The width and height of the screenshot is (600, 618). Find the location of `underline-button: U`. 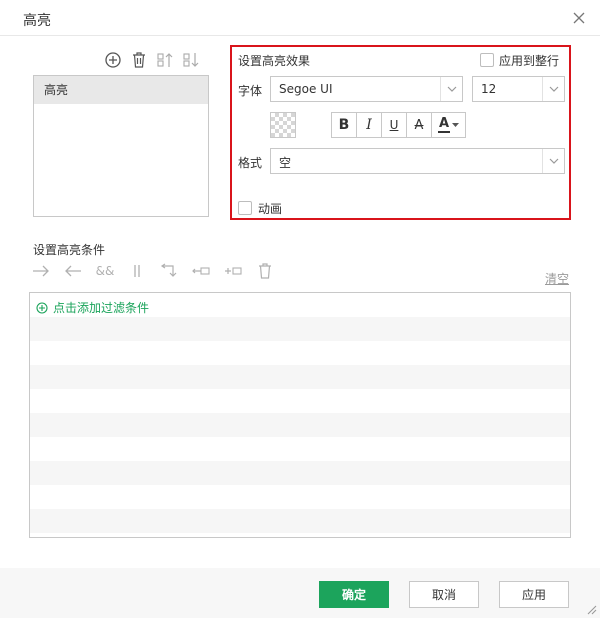

underline-button: U is located at coordinates (394, 125).